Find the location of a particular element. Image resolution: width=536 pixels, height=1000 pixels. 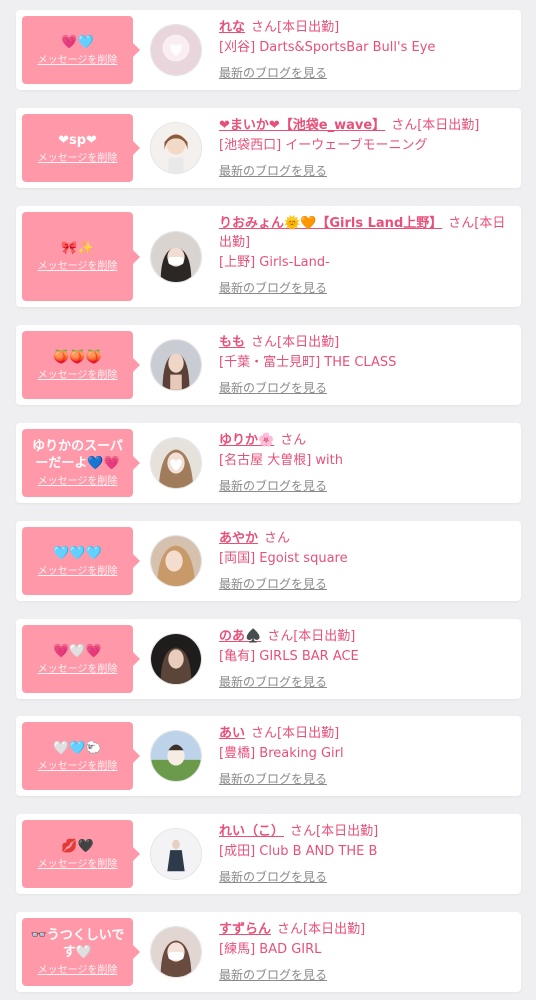

cast-name-link: もも is located at coordinates (232, 342).